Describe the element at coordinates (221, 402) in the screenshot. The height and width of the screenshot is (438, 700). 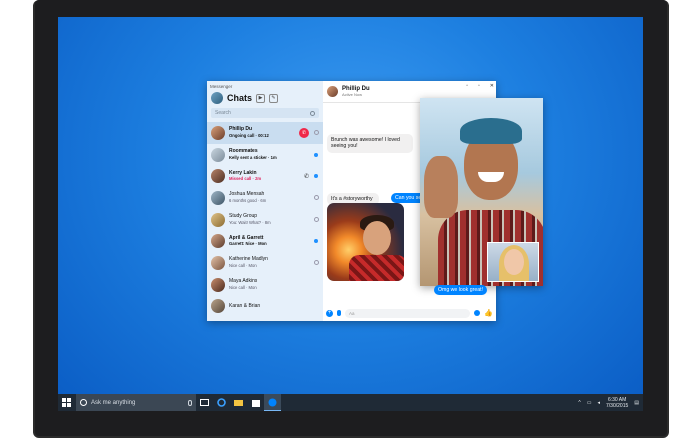
I see `edge-browser-icon` at that location.